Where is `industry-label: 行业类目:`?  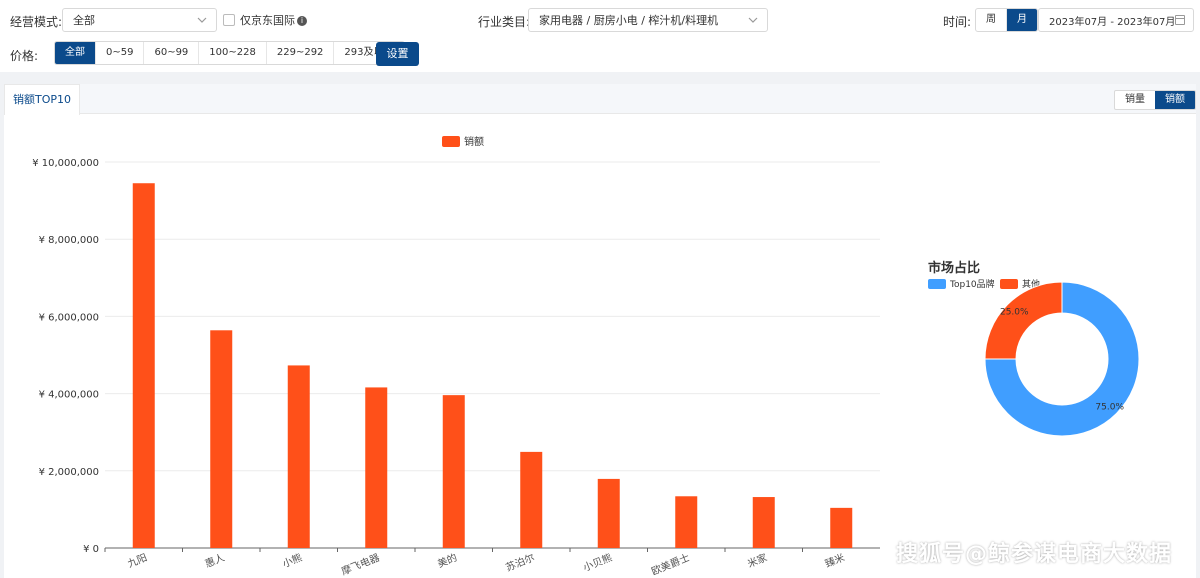 industry-label: 行业类目: is located at coordinates (504, 22).